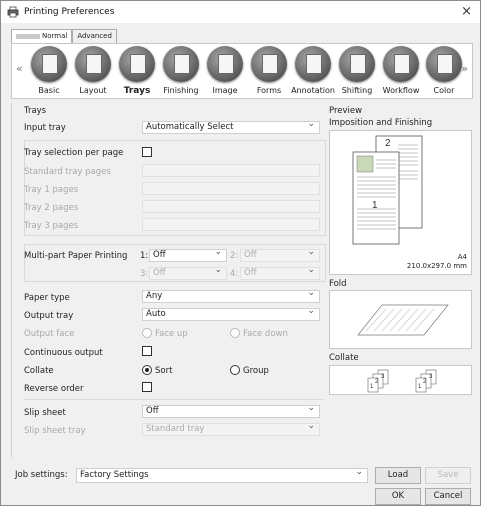 The height and width of the screenshot is (506, 481). I want to click on ribbon-finishing: Finishing, so click(181, 70).